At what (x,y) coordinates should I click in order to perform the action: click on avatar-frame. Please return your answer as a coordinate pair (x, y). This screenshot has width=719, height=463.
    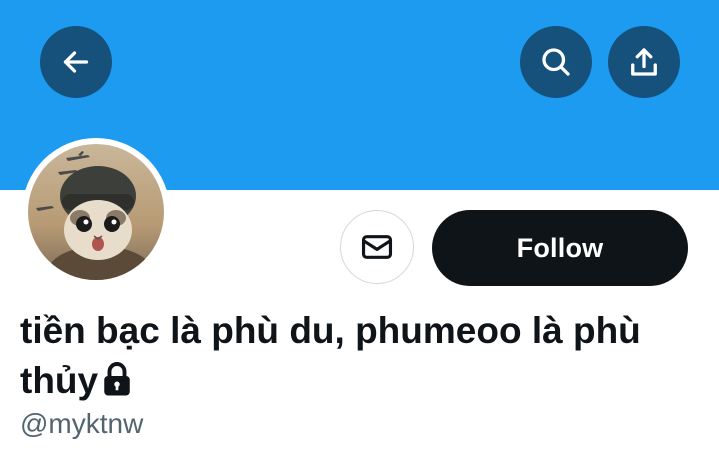
    Looking at the image, I should click on (96, 212).